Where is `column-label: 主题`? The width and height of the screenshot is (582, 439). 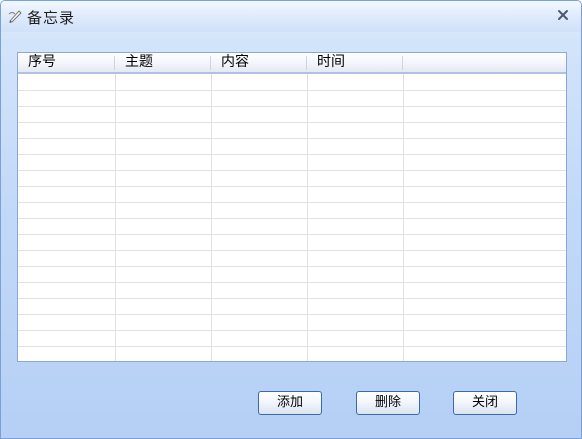
column-label: 主题 is located at coordinates (139, 62).